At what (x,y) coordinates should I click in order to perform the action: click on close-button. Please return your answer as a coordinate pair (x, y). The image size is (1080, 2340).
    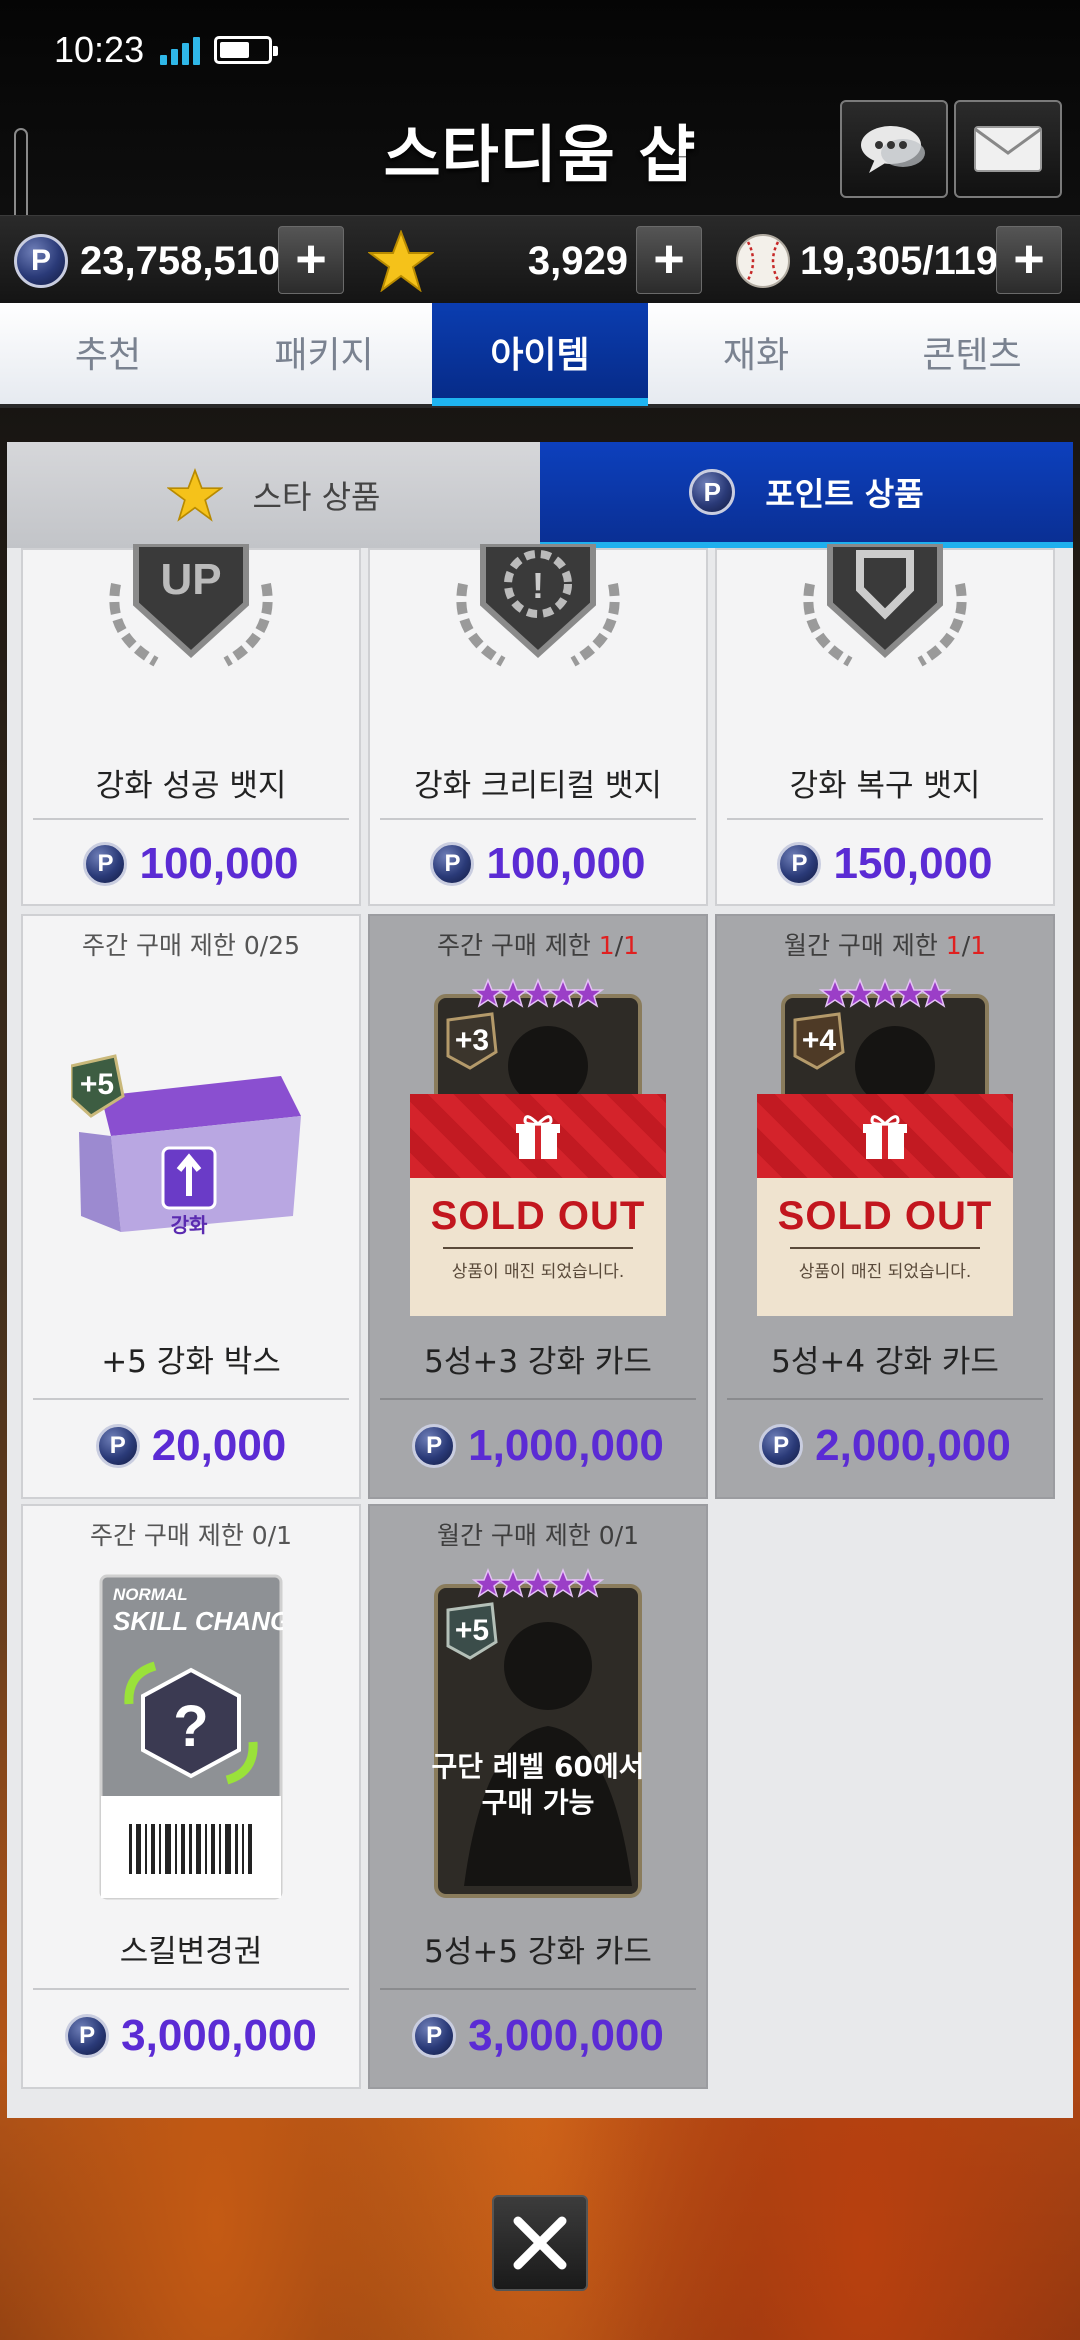
    Looking at the image, I should click on (540, 2243).